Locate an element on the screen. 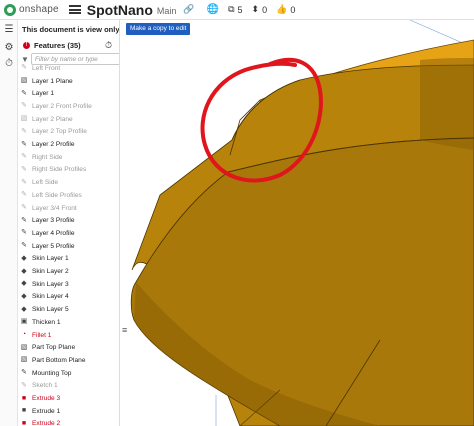 The height and width of the screenshot is (426, 474). part-dark-strip is located at coordinates (447, 104).